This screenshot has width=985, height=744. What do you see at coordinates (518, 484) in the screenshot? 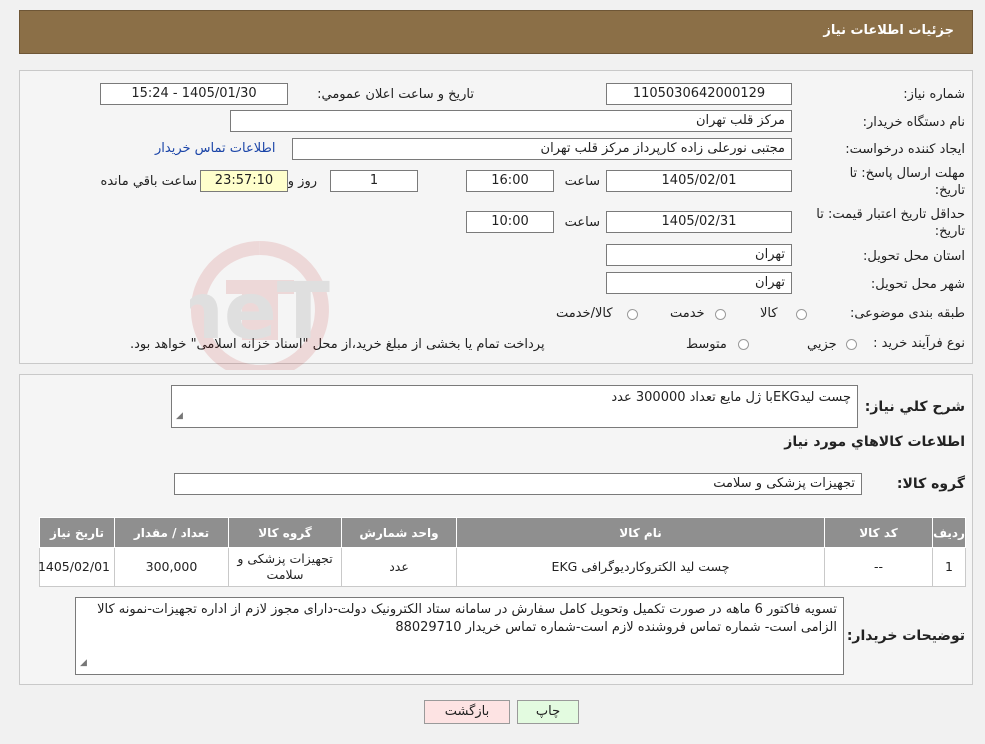
I see `goods-group-field: تجهیزات پزشکی و سلامت` at bounding box center [518, 484].